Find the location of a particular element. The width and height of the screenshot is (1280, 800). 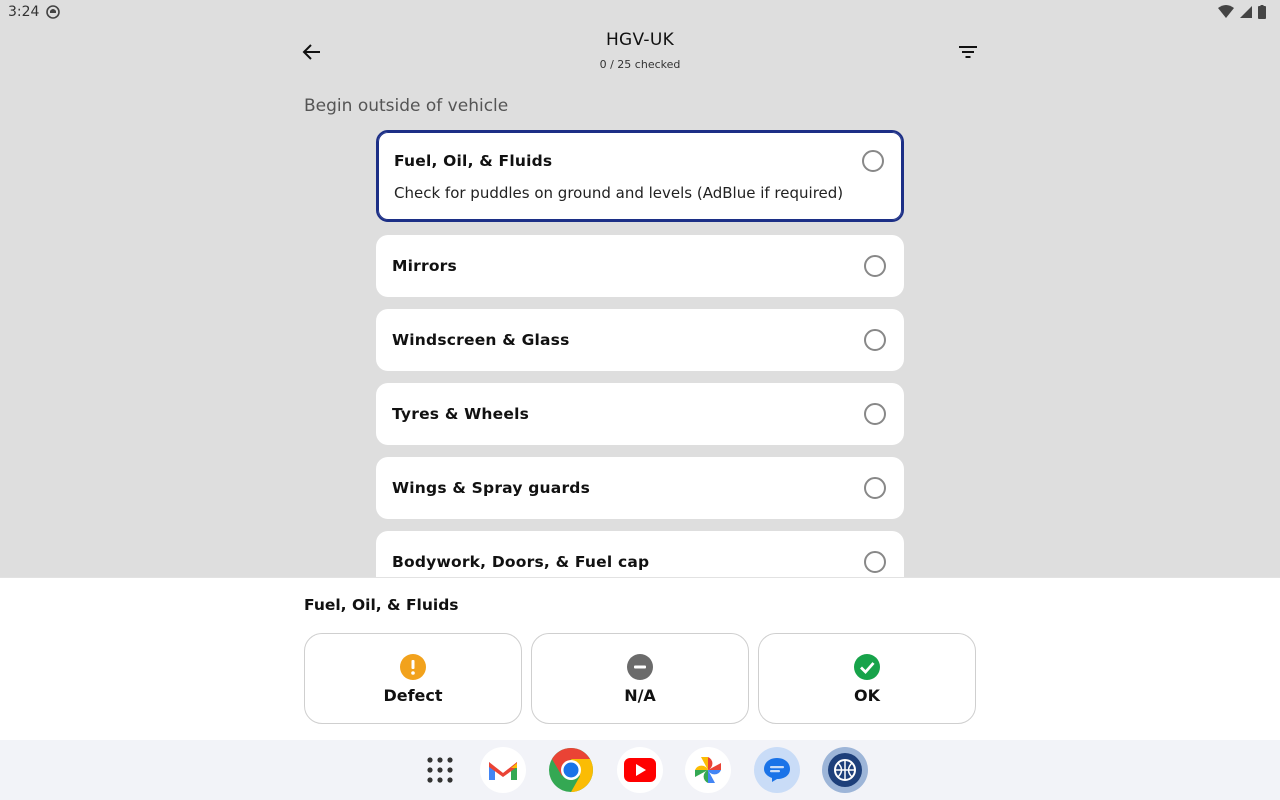

minus-icon is located at coordinates (640, 667).